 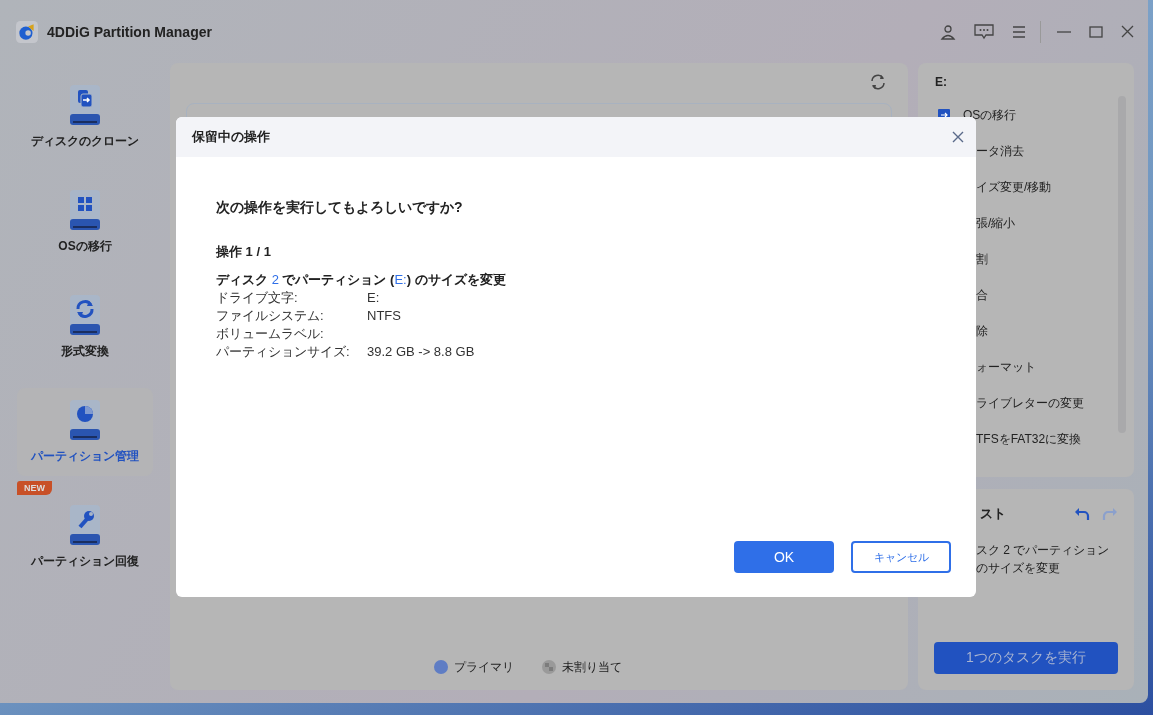 What do you see at coordinates (374, 298) in the screenshot?
I see `detail-value: E:` at bounding box center [374, 298].